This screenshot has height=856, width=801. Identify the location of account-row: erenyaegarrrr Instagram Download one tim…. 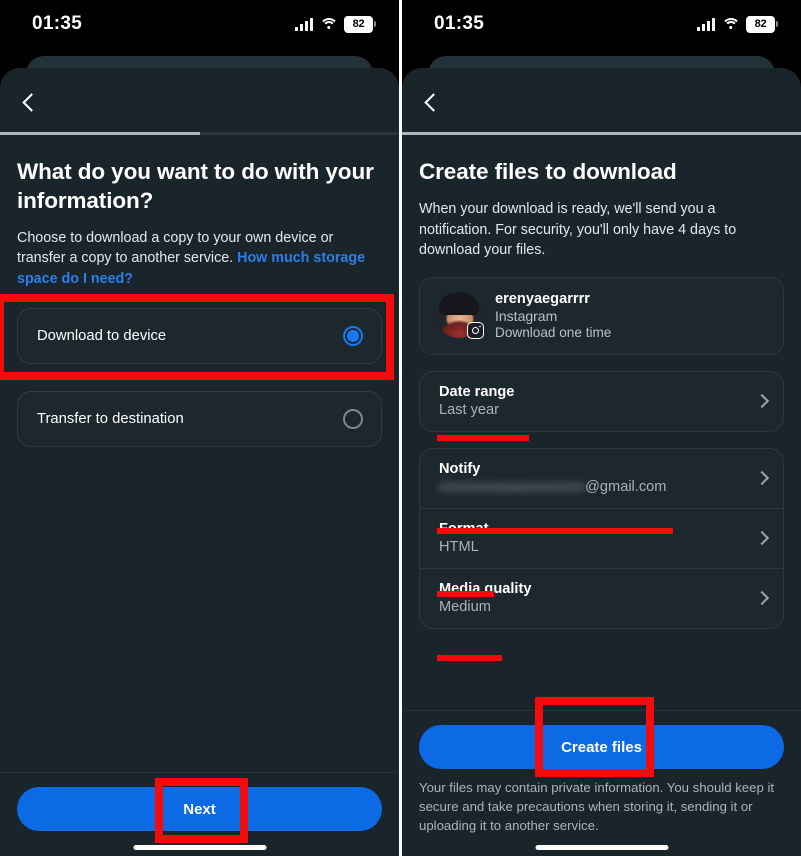
(601, 316).